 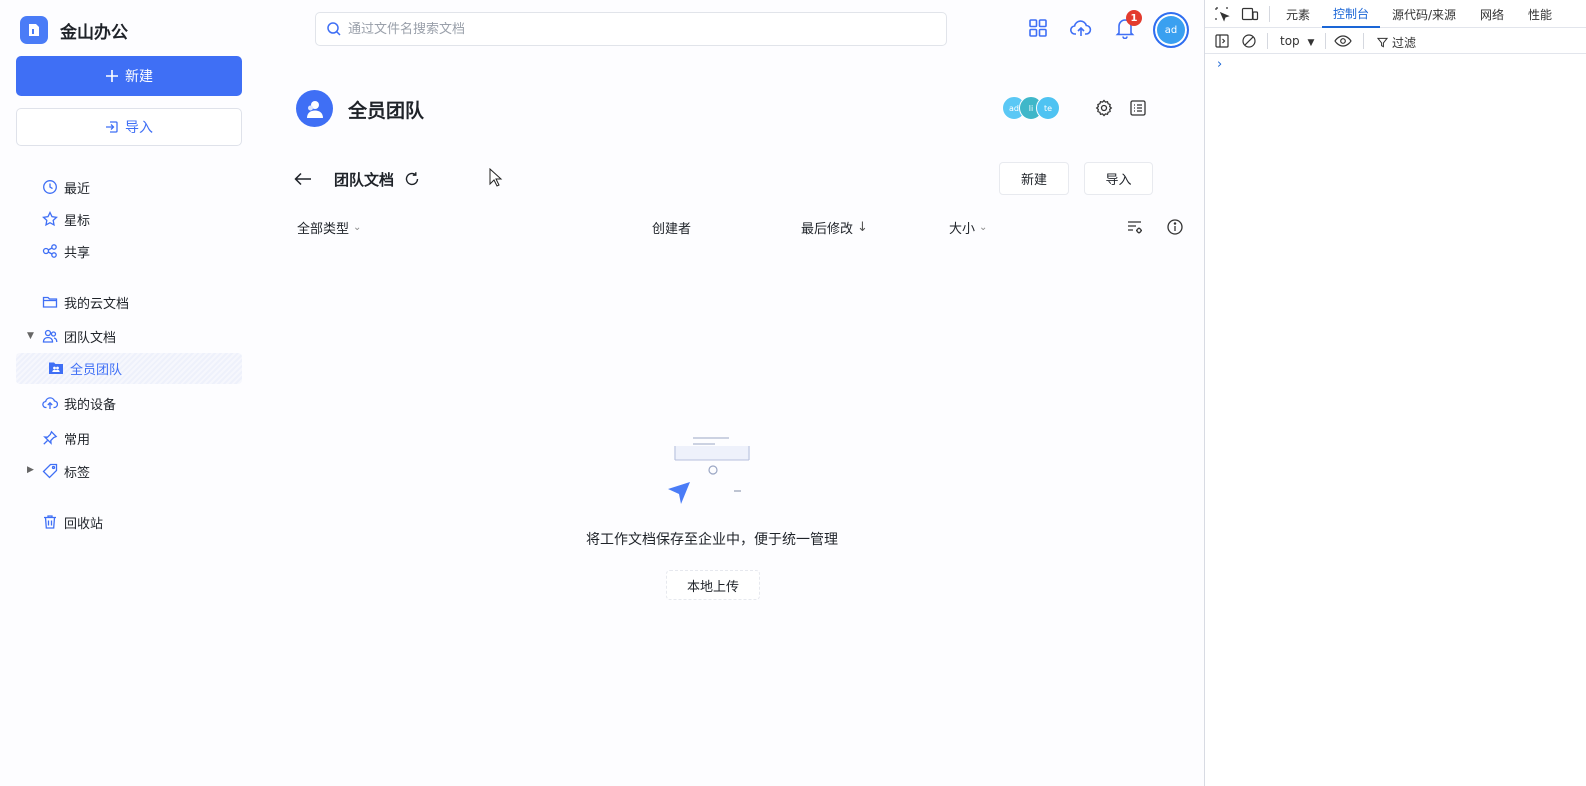 I want to click on sidebar-item-label: 全员团队, so click(x=96, y=370).